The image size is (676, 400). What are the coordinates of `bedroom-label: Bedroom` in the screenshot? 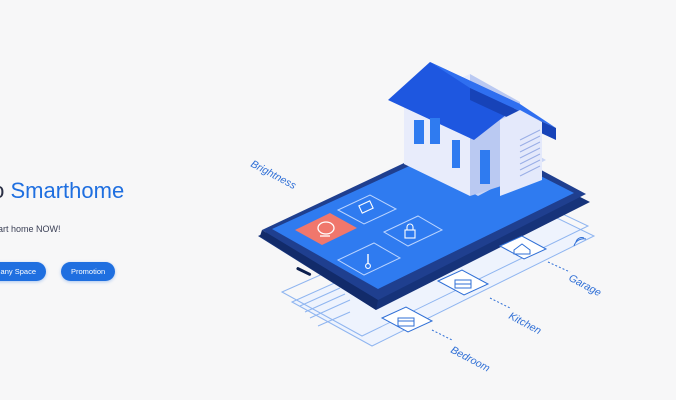 It's located at (470, 359).